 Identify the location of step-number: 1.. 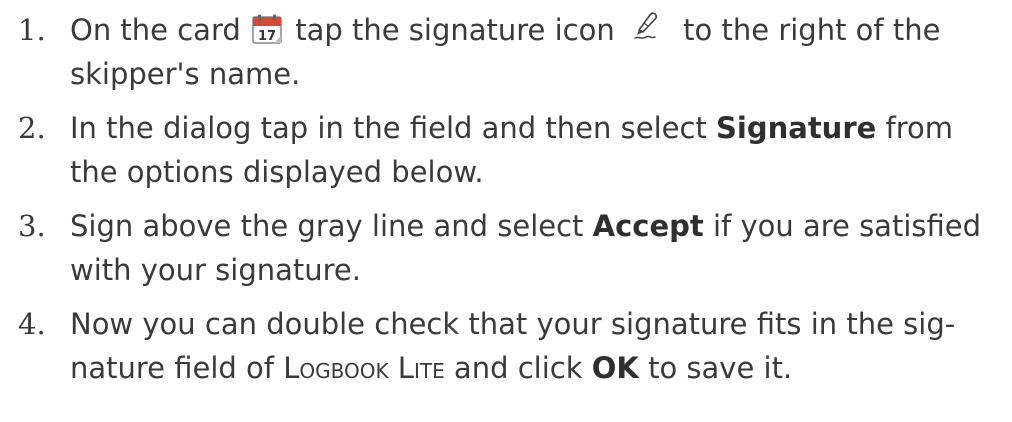
(32, 30).